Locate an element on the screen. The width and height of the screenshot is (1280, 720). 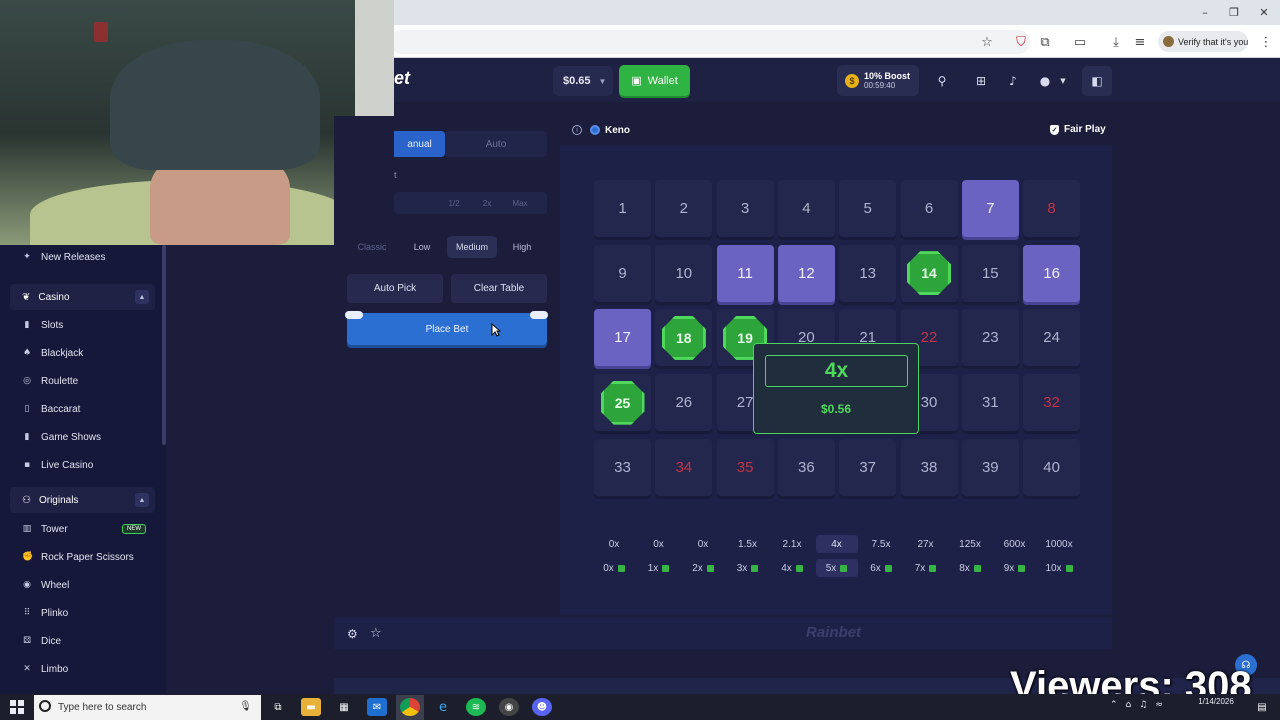
taskbar-search-input: Type here to search 🎙 is located at coordinates (147, 707).